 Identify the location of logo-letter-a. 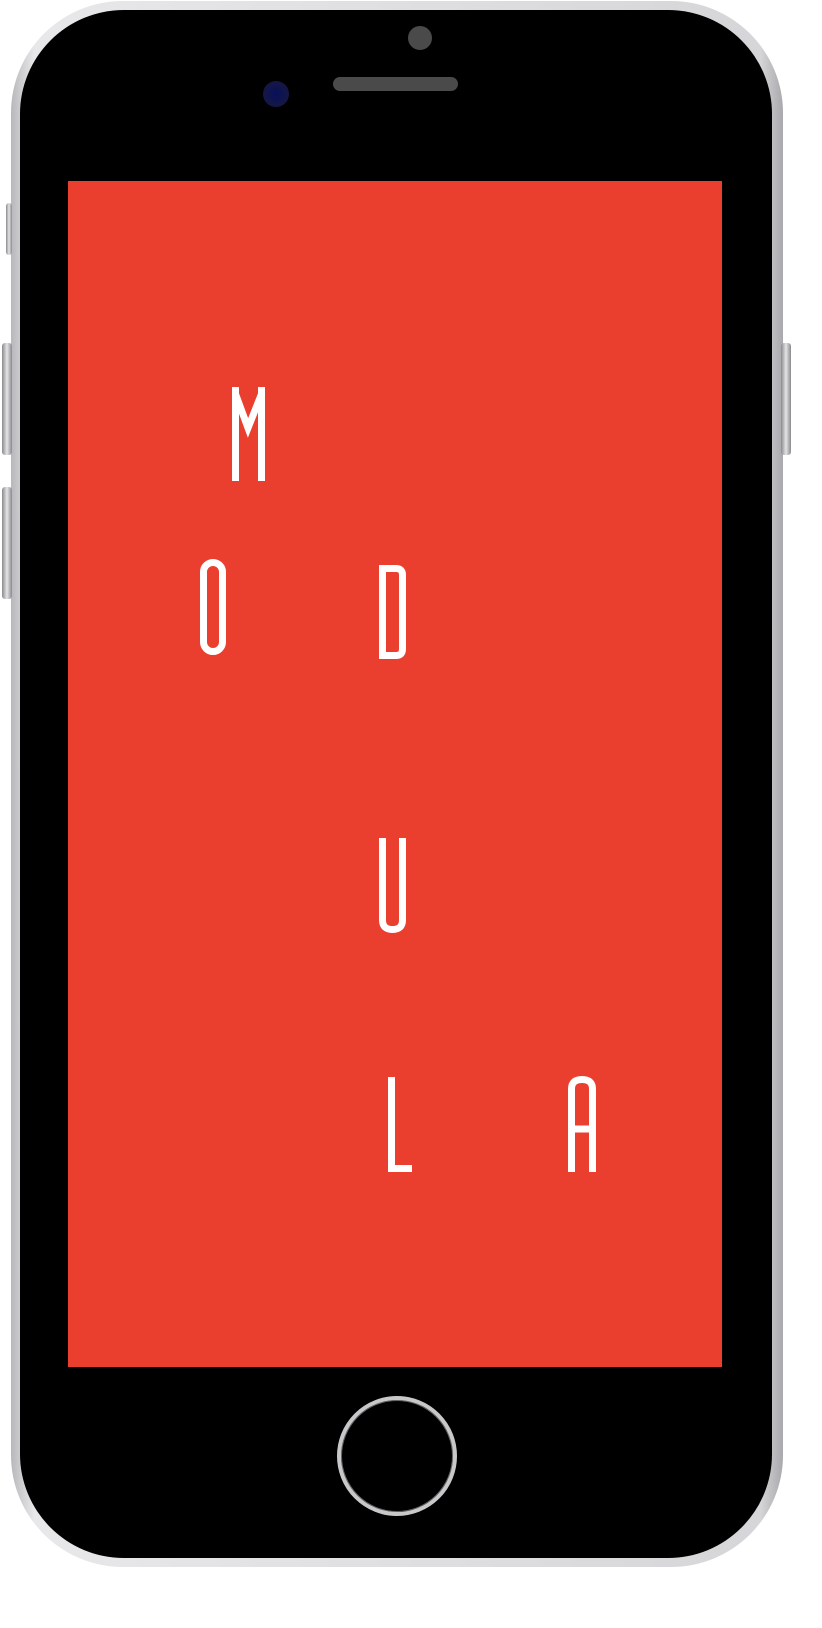
(582, 1123).